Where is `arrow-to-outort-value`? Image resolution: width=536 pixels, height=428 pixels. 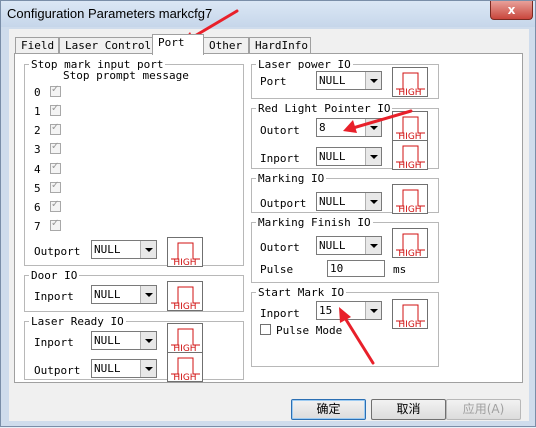
arrow-to-outort-value is located at coordinates (382, 119).